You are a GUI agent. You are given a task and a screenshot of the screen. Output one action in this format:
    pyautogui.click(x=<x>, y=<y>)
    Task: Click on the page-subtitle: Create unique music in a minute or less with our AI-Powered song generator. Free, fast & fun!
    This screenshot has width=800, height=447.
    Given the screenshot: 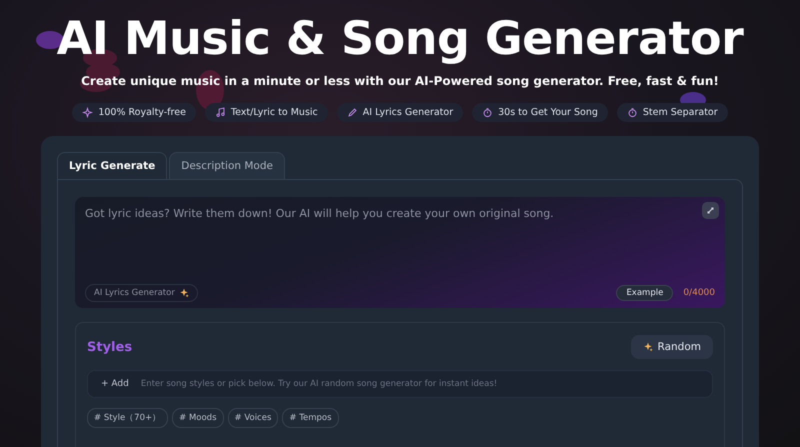 What is the action you would take?
    pyautogui.click(x=400, y=81)
    